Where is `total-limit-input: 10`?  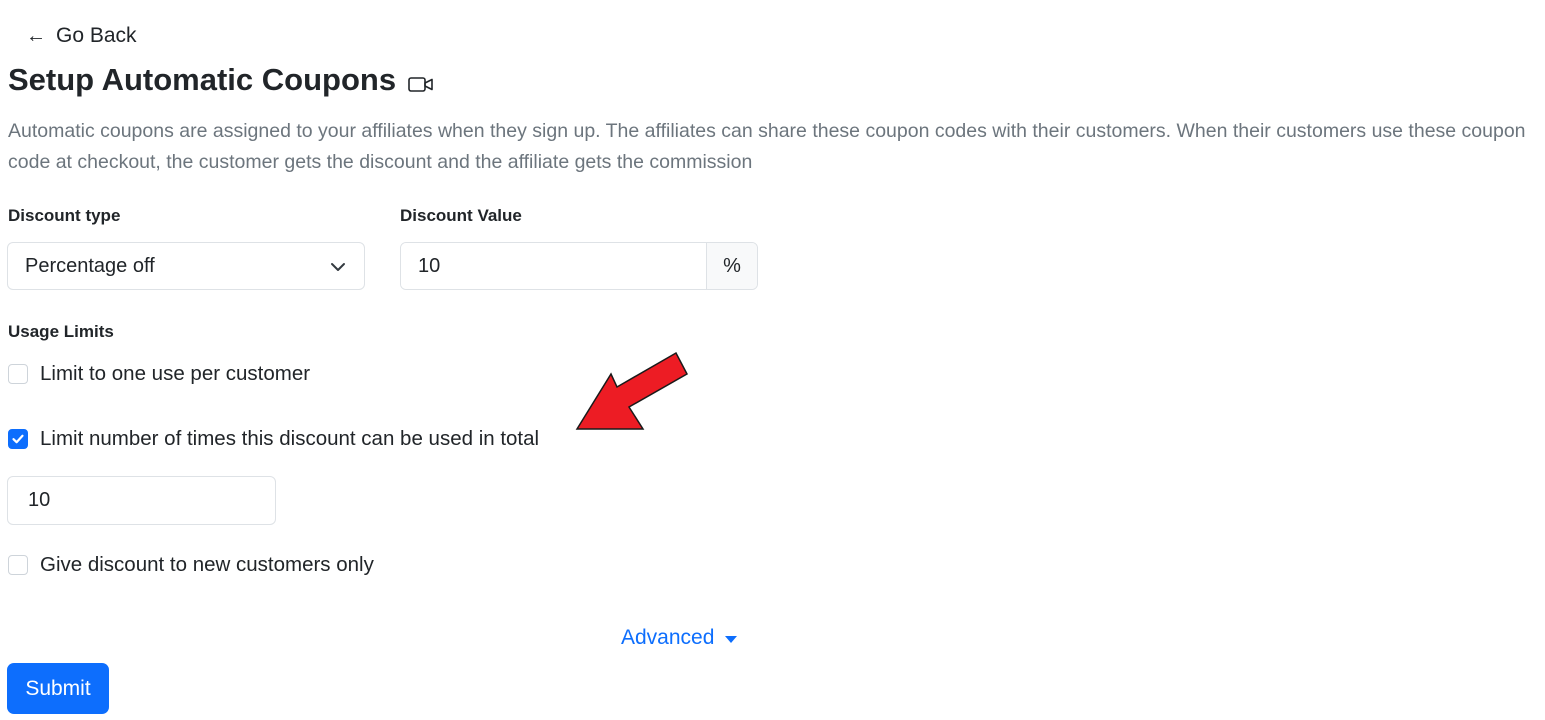
total-limit-input: 10 is located at coordinates (141, 500).